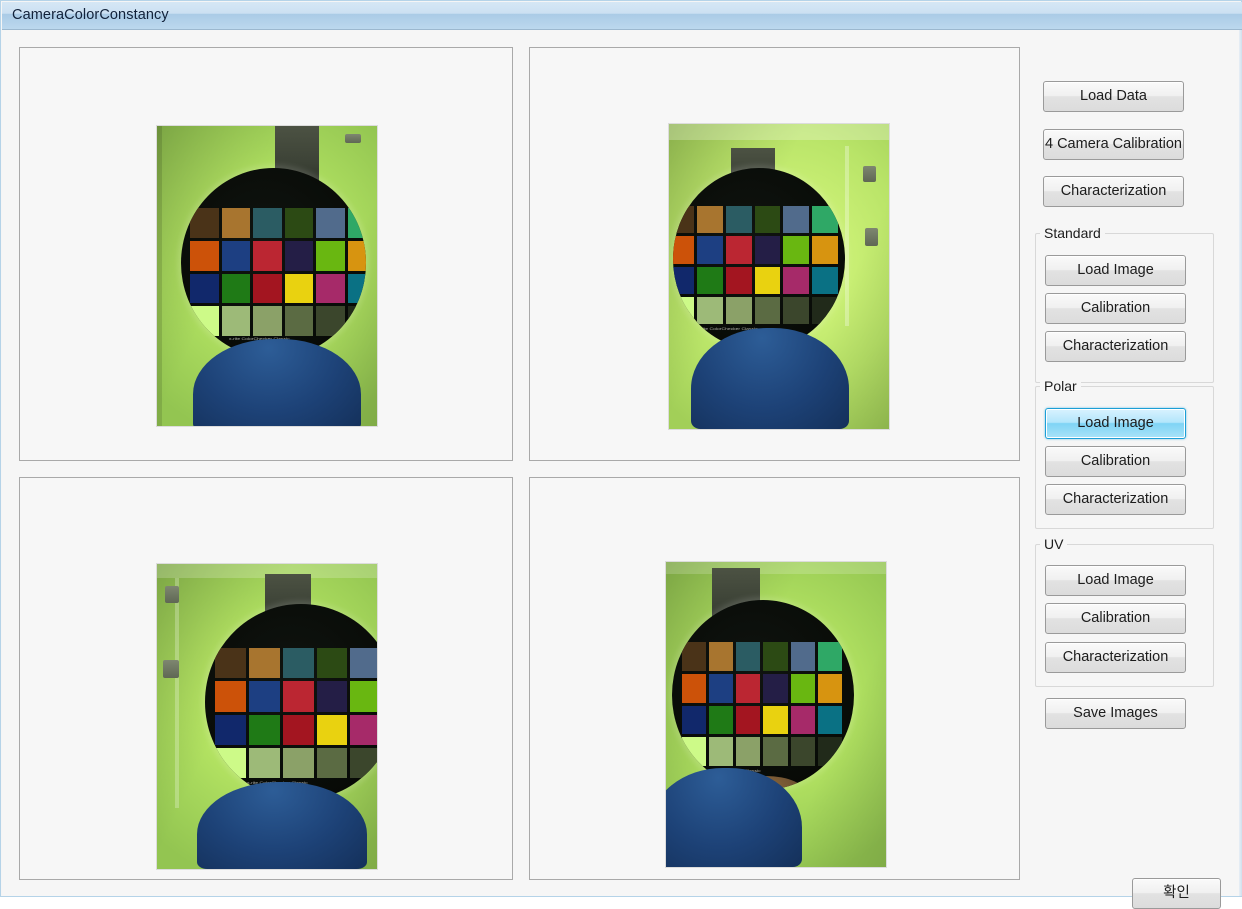 The image size is (1242, 909). What do you see at coordinates (90, 15) in the screenshot?
I see `window-title: CameraColorConstancy` at bounding box center [90, 15].